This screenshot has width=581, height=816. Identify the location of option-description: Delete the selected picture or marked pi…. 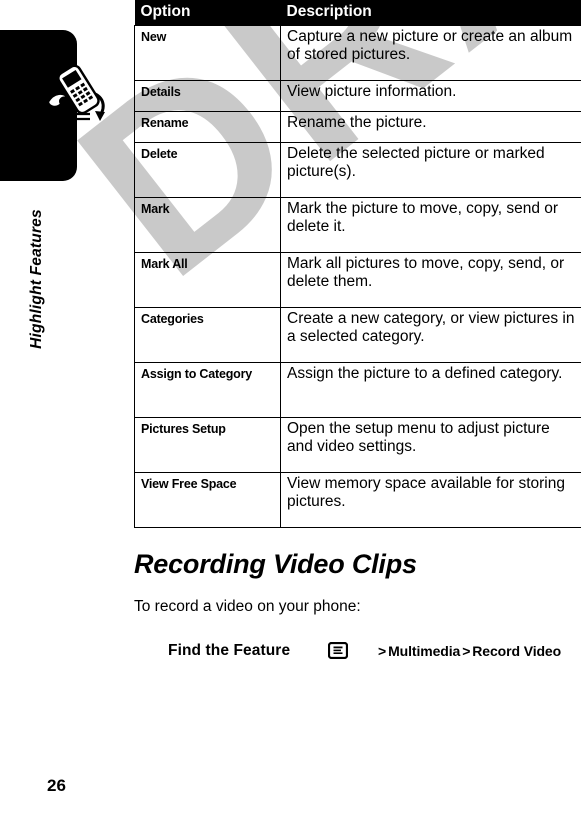
(430, 169).